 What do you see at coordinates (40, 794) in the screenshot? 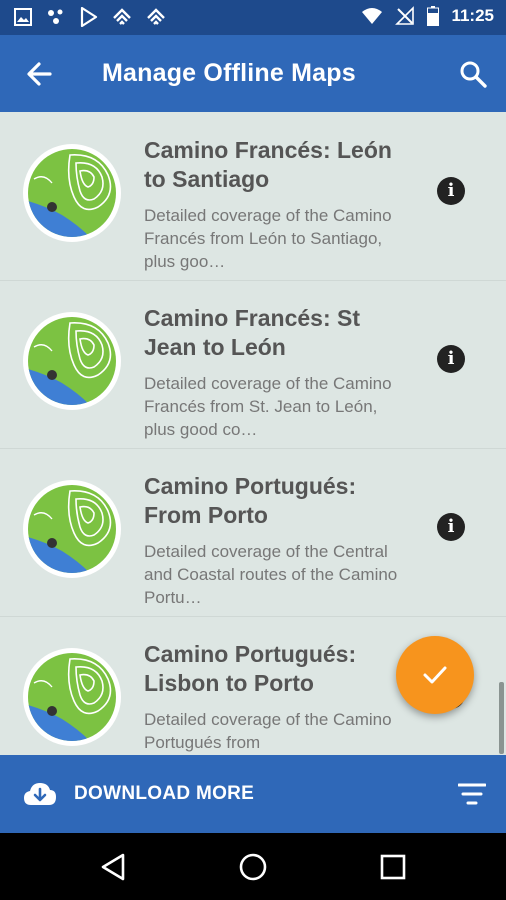
I see `cloud-download-icon` at bounding box center [40, 794].